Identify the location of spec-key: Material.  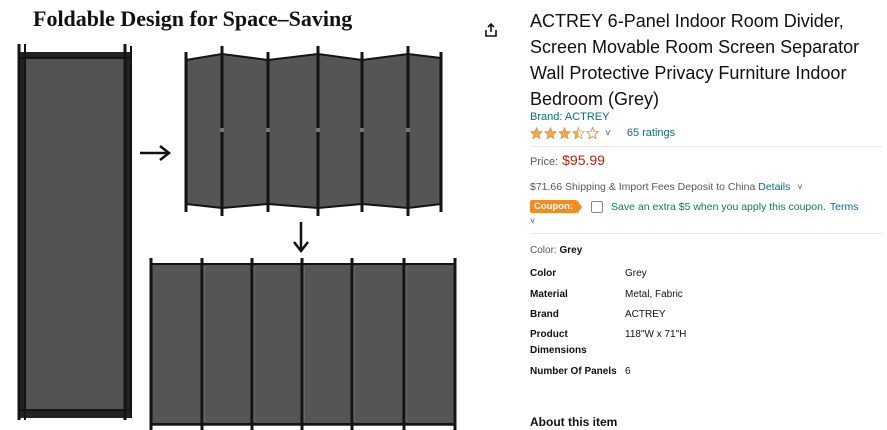
(549, 294).